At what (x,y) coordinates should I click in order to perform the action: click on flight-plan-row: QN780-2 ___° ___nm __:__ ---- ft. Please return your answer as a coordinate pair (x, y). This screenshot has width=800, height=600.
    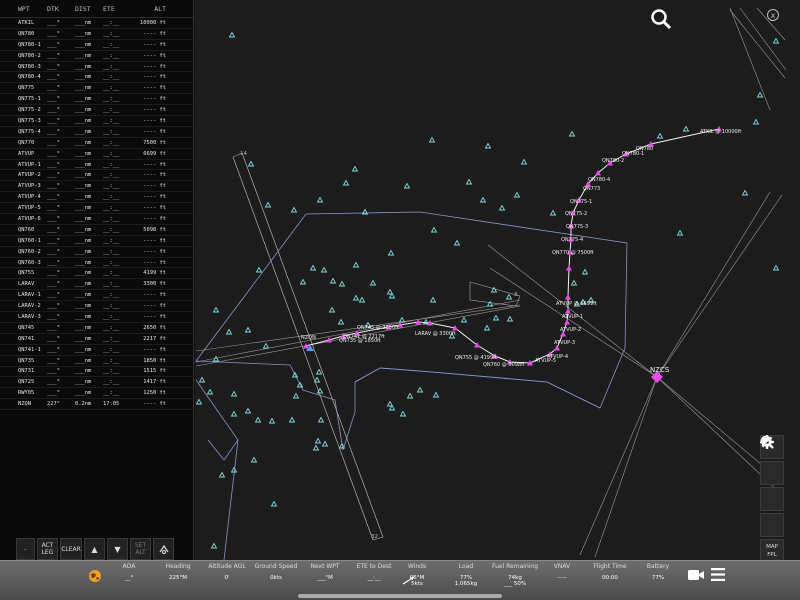
    Looking at the image, I should click on (97, 56).